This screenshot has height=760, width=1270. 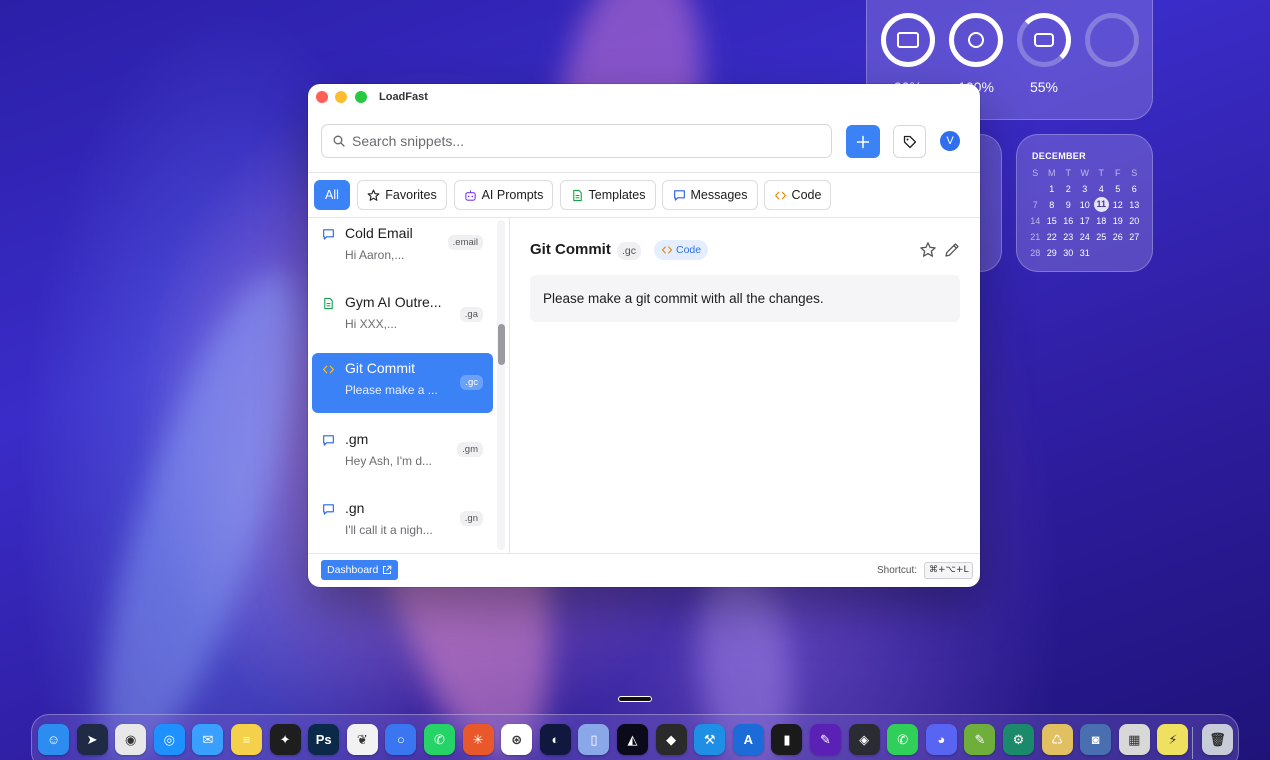 What do you see at coordinates (361, 97) in the screenshot?
I see `zoom-button` at bounding box center [361, 97].